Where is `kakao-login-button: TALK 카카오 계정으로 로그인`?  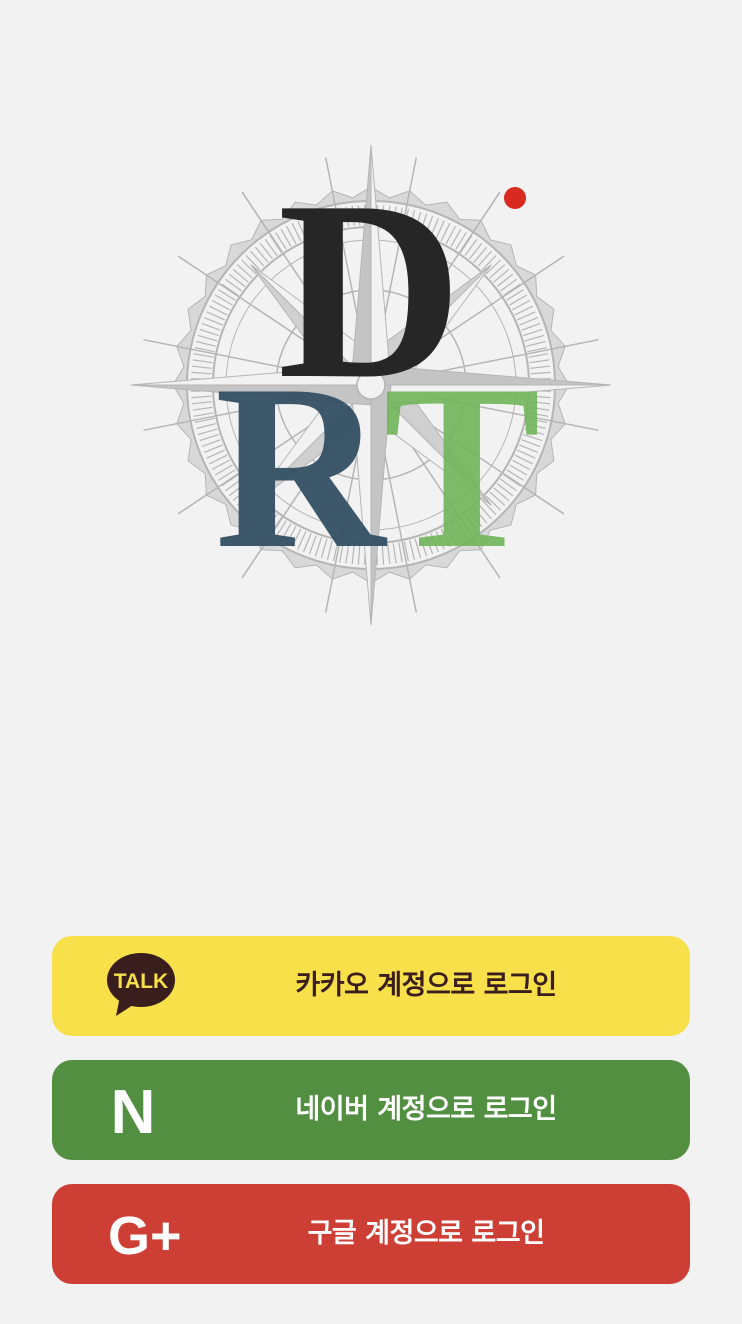 kakao-login-button: TALK 카카오 계정으로 로그인 is located at coordinates (371, 986).